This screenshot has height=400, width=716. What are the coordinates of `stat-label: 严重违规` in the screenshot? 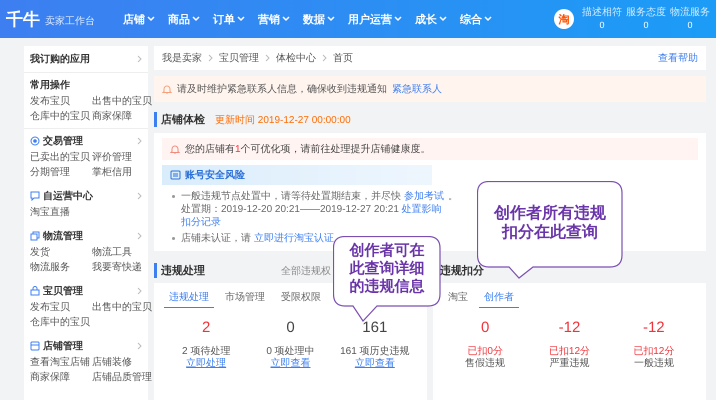 It's located at (569, 364).